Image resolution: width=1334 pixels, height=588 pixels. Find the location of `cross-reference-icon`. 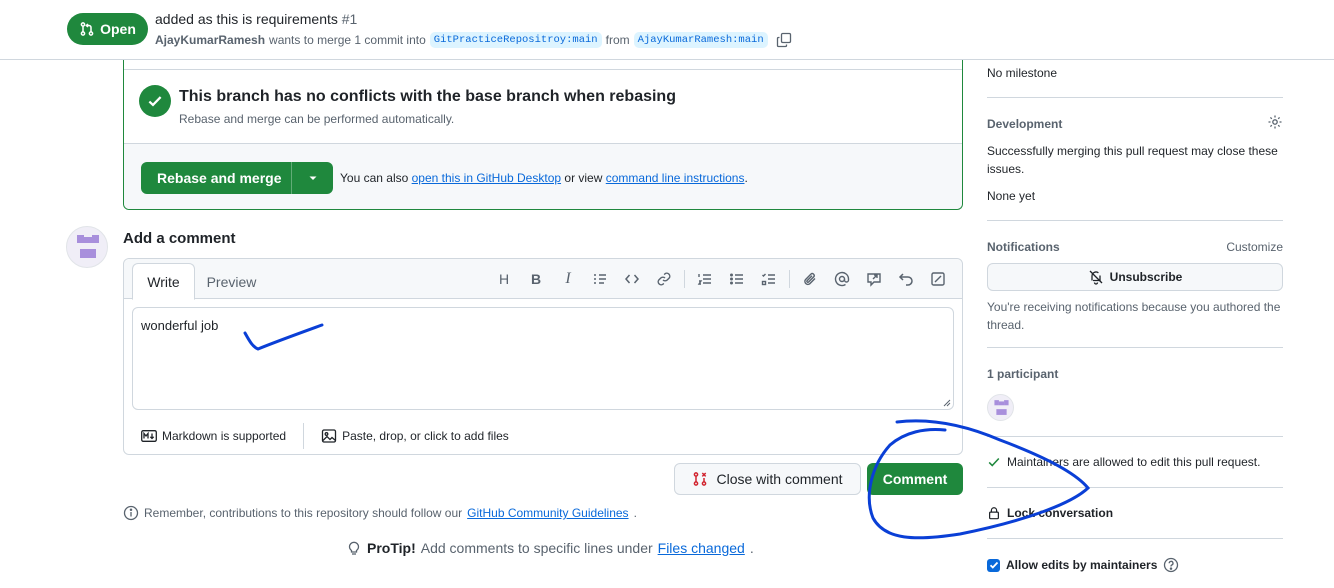

cross-reference-icon is located at coordinates (874, 279).